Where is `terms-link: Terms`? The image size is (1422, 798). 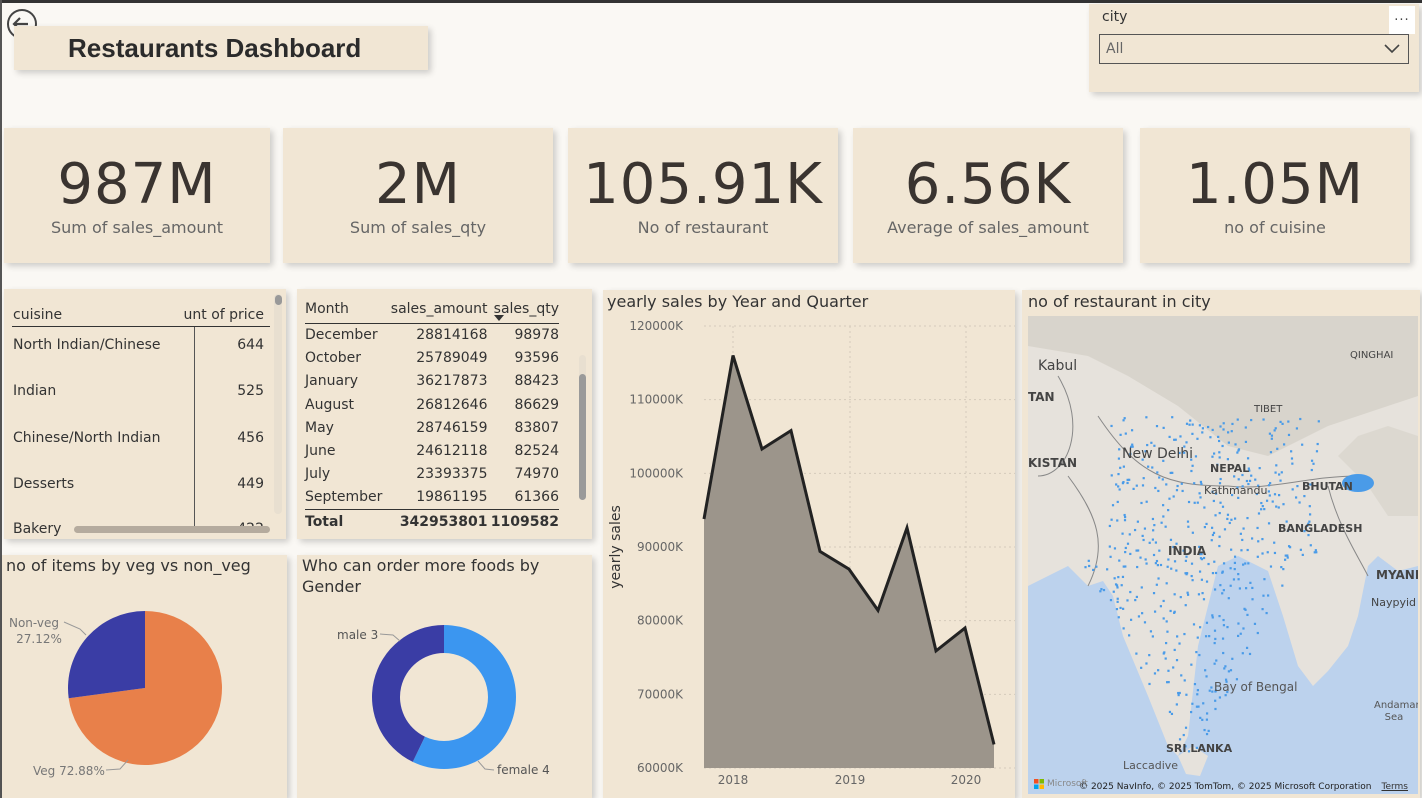
terms-link: Terms is located at coordinates (1394, 787).